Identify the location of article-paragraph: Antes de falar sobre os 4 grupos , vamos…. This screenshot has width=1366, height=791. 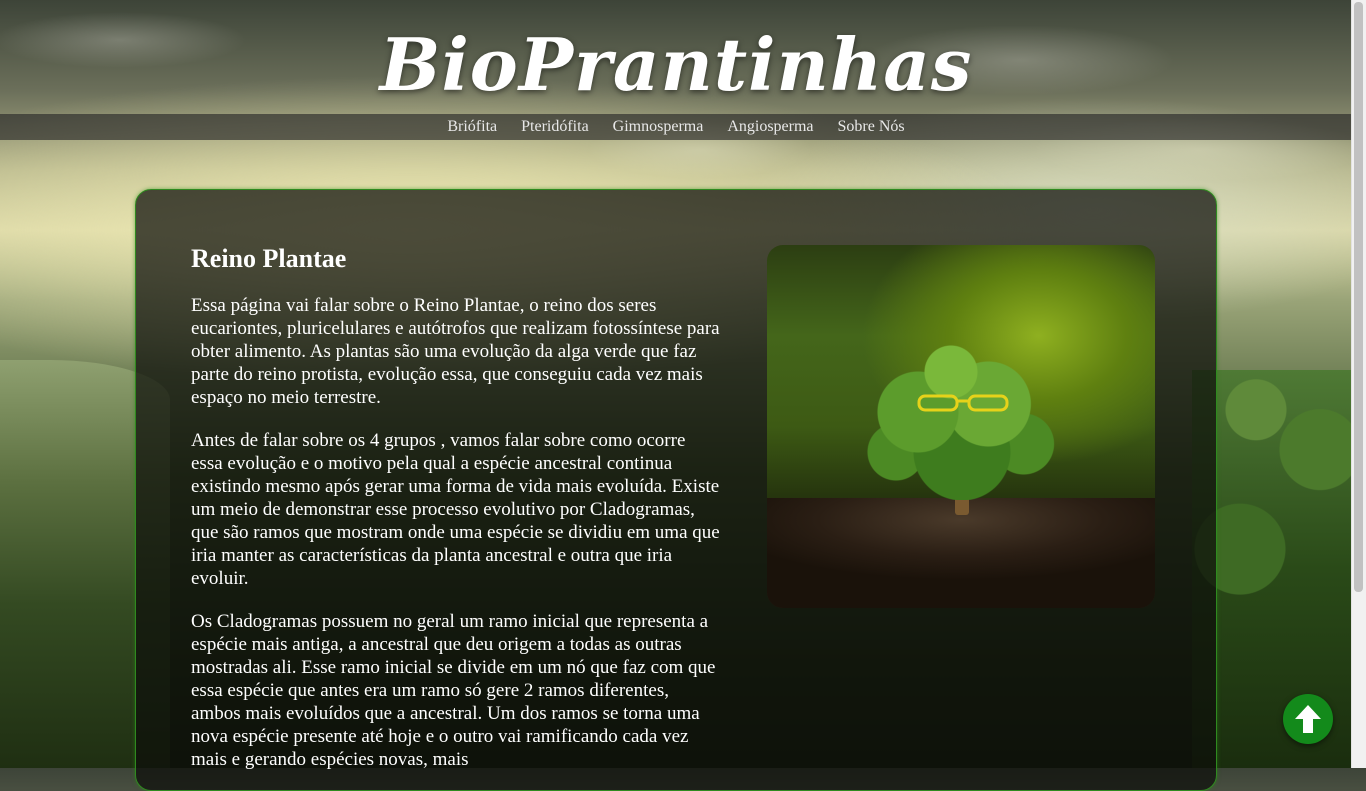
(455, 509).